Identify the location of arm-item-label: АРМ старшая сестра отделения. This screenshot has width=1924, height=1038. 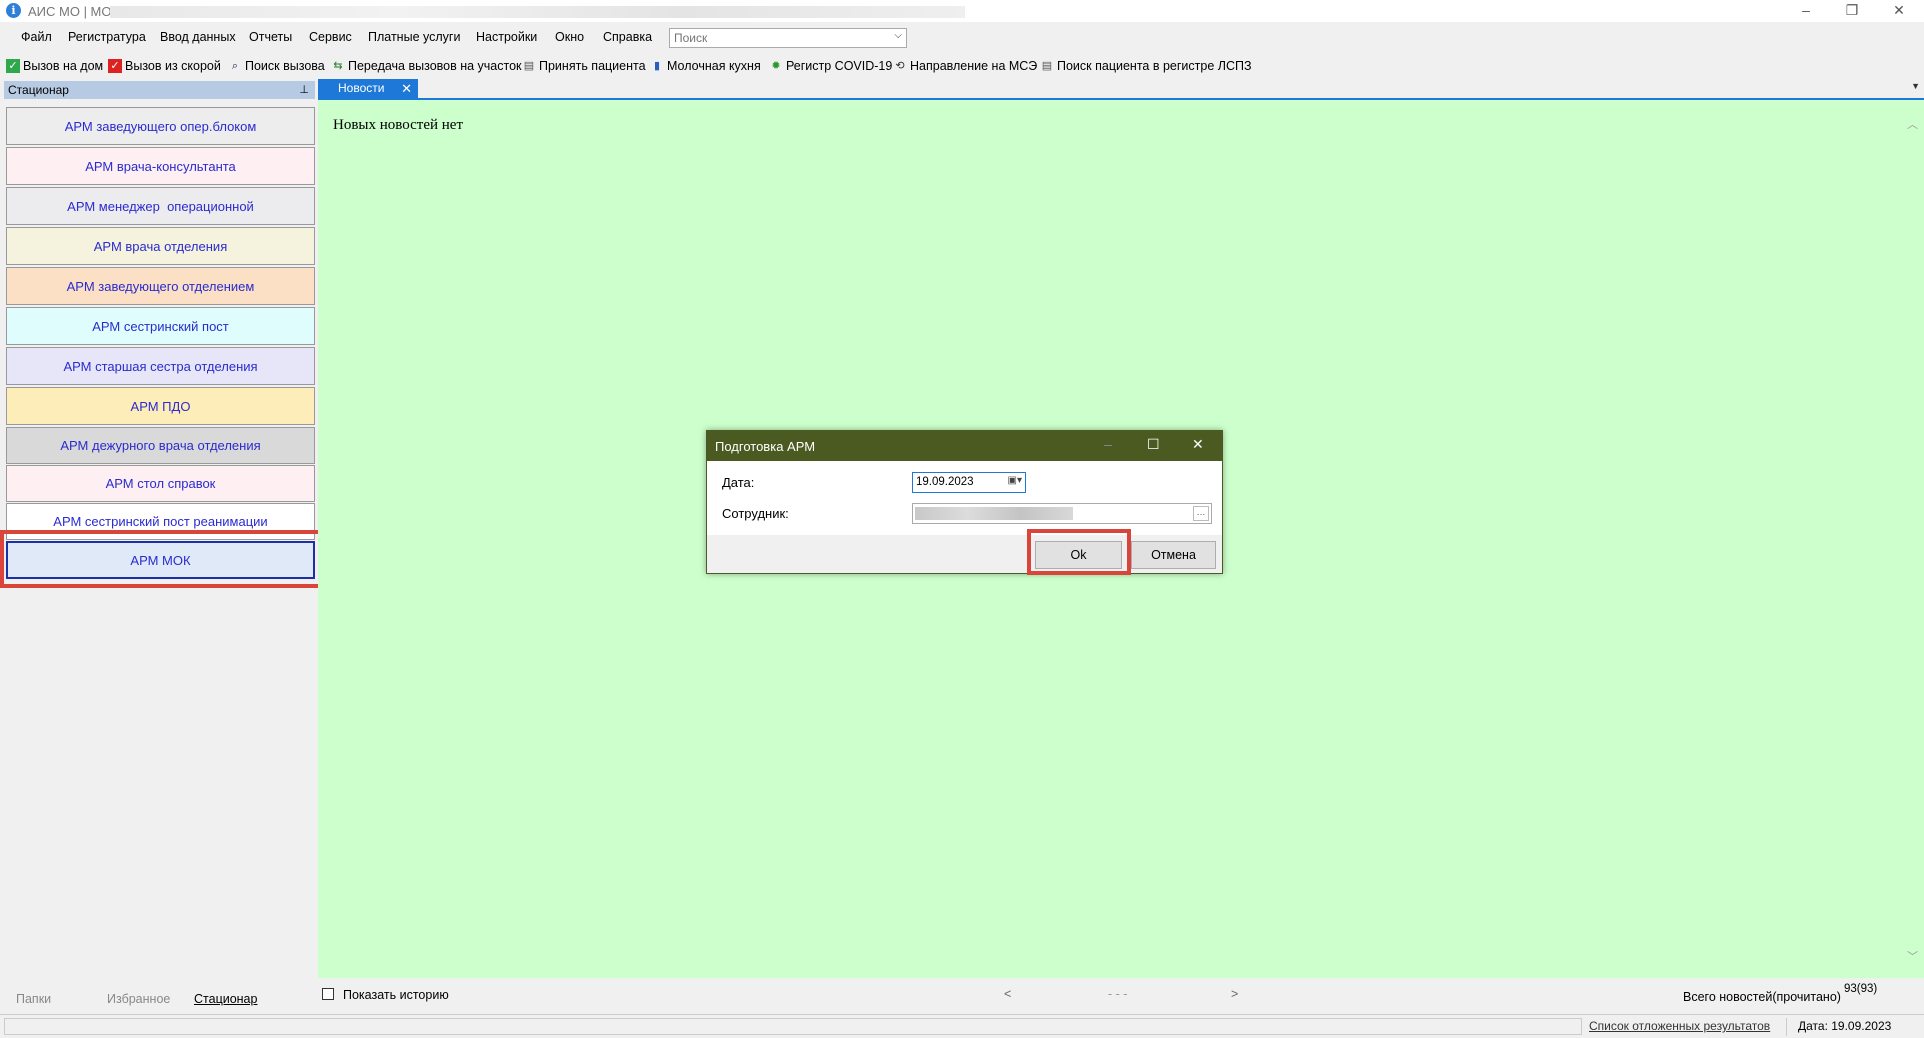
(160, 366).